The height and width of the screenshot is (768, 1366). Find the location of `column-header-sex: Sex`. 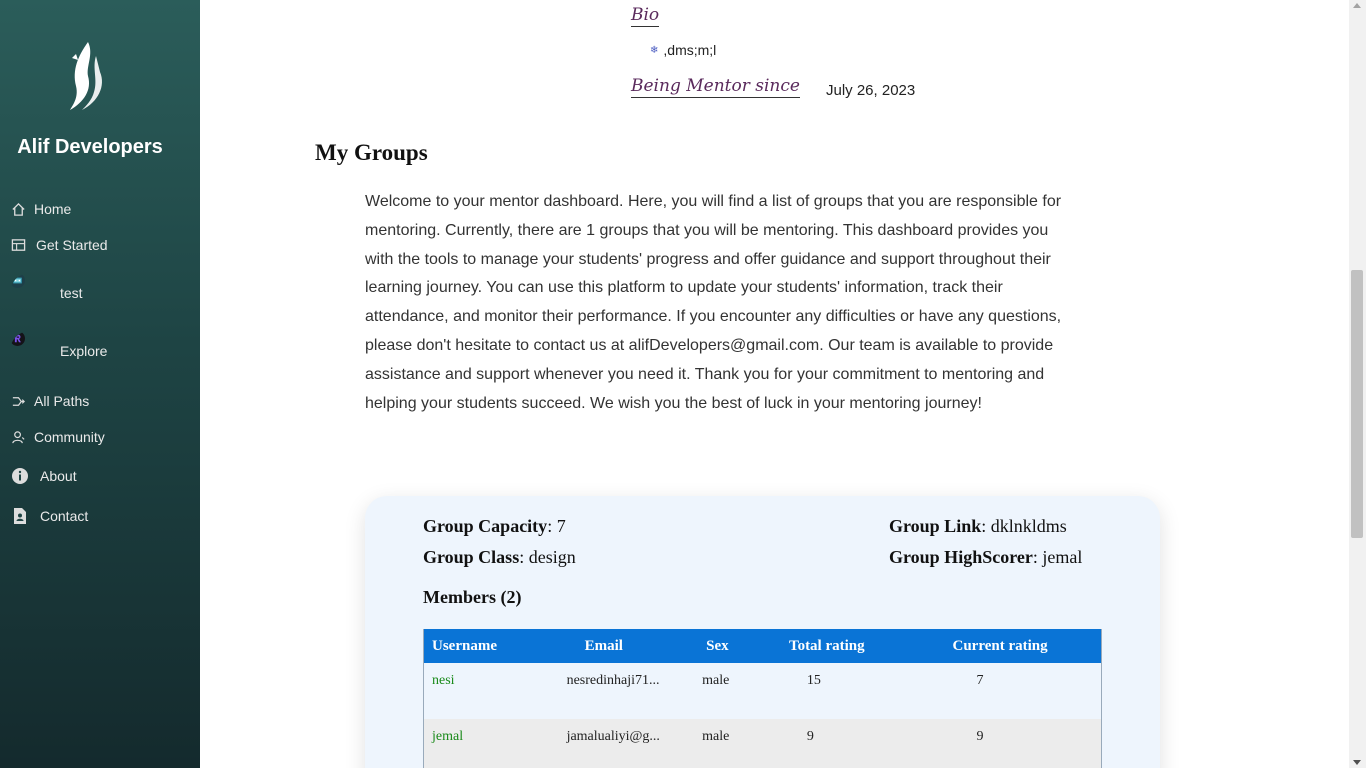

column-header-sex: Sex is located at coordinates (735, 646).